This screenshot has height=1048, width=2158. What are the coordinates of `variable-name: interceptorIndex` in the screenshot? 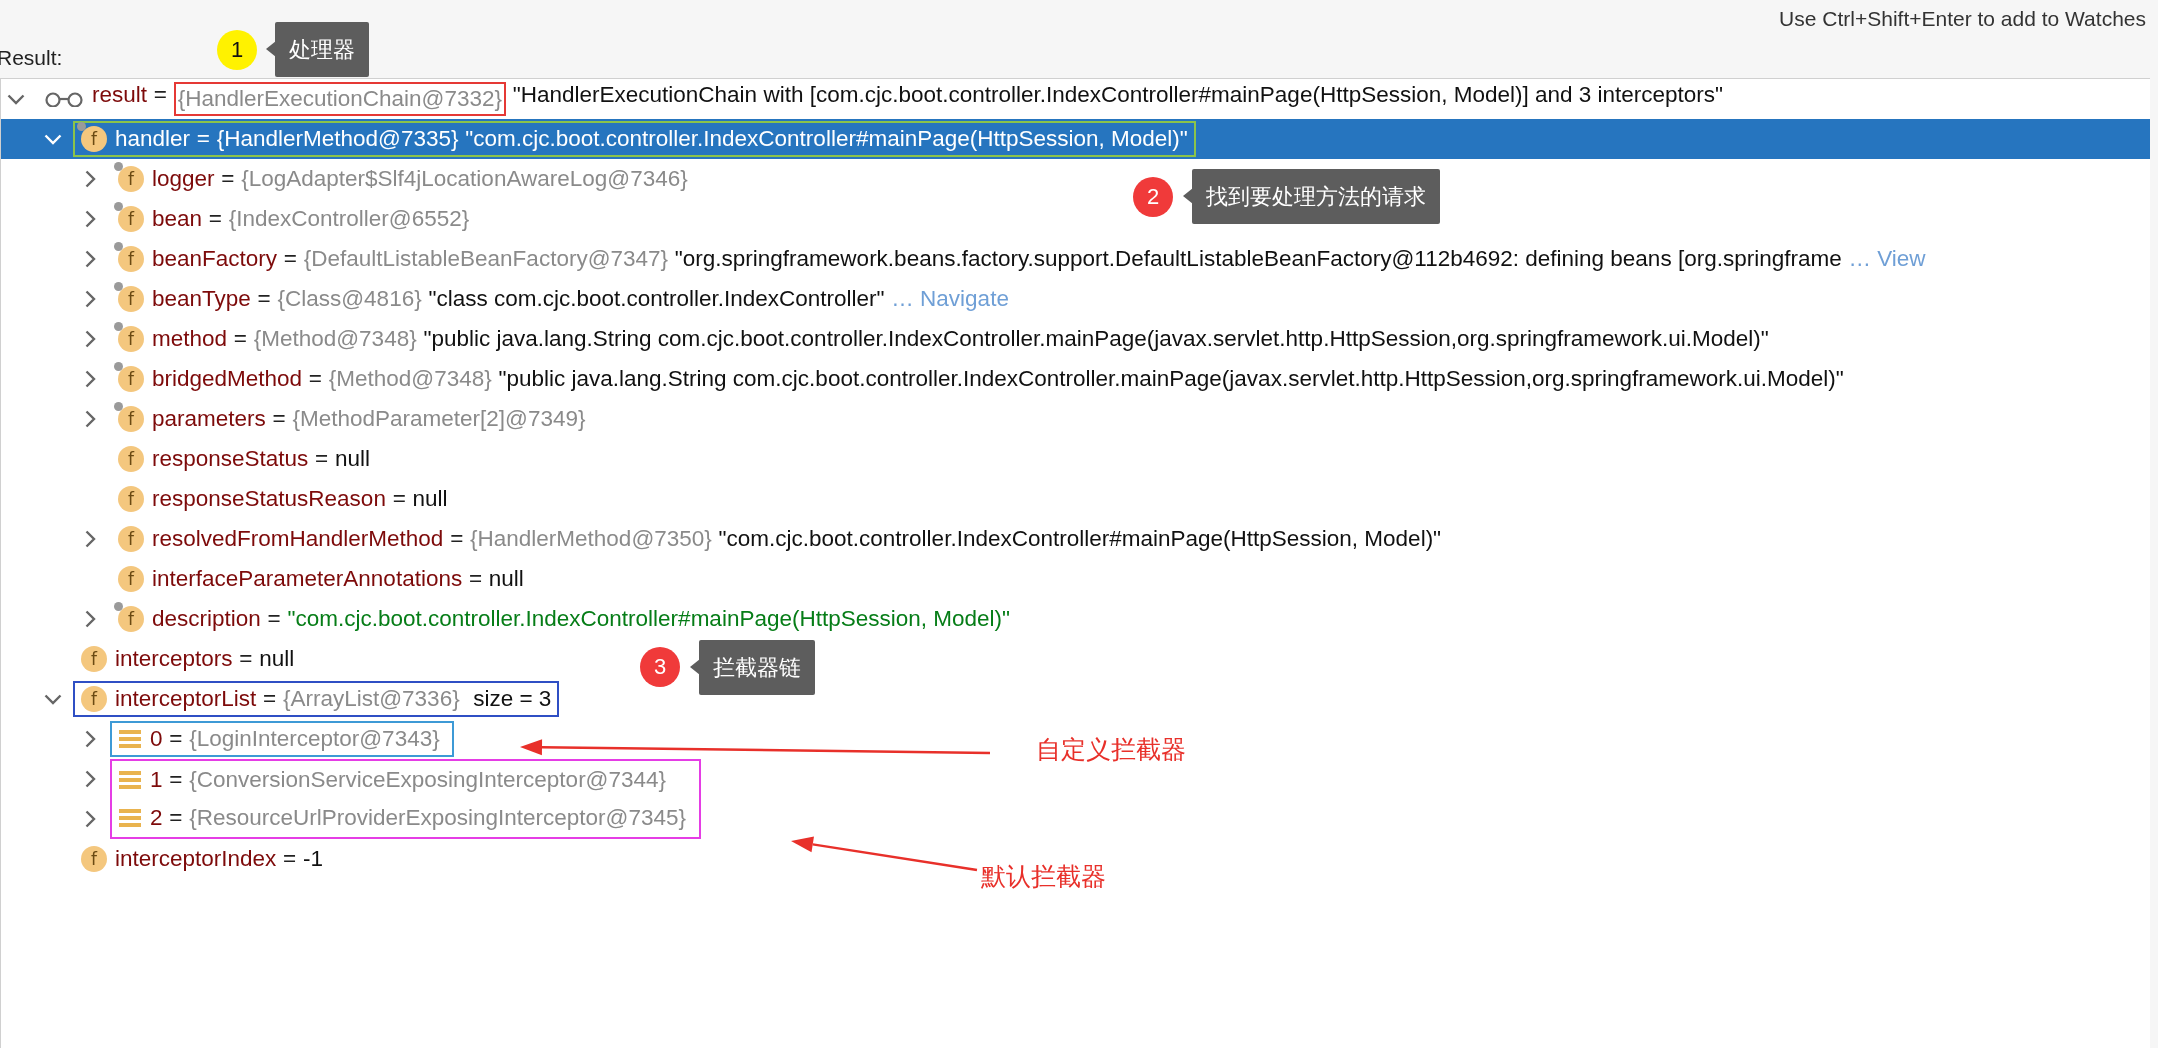 It's located at (196, 859).